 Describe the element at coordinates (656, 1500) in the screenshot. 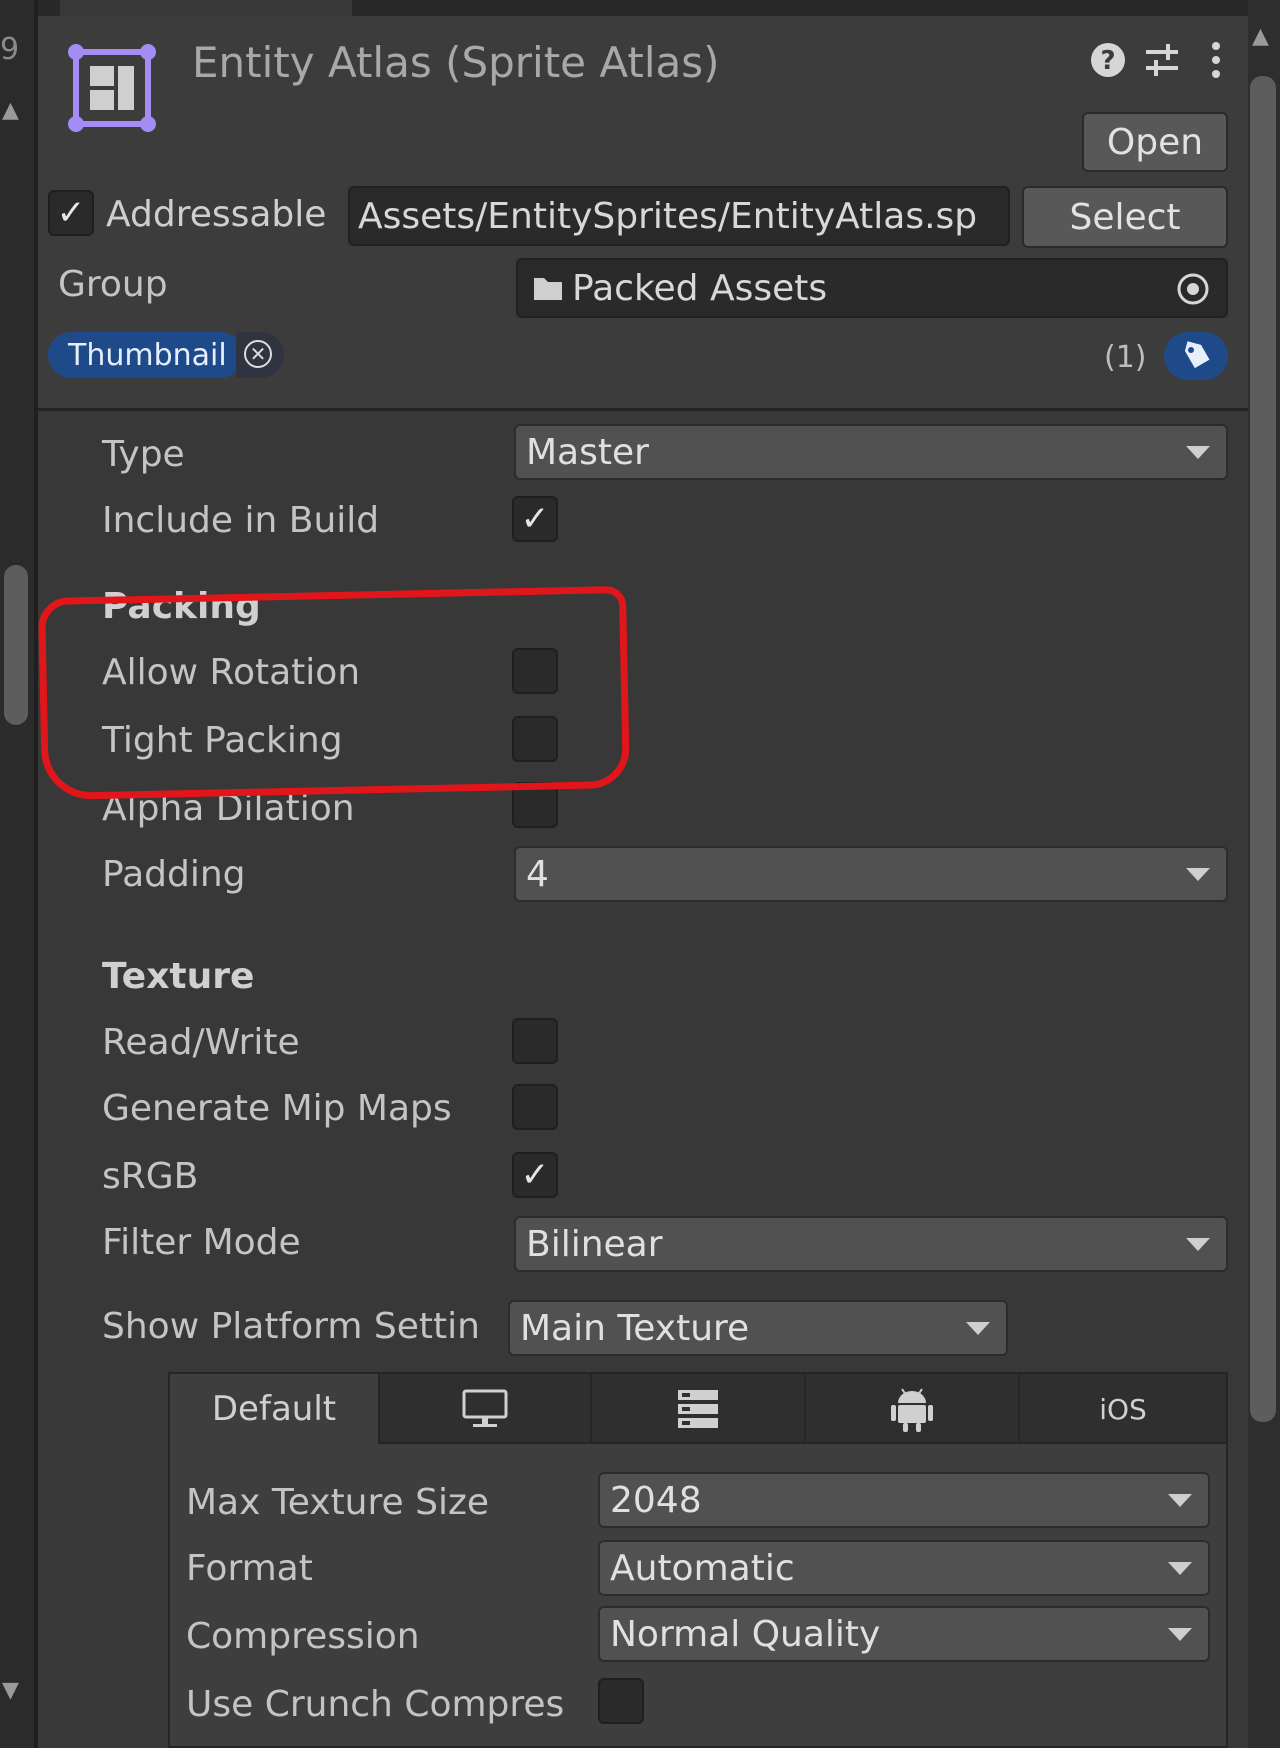

I see `max-texture-size-value: 2048` at that location.